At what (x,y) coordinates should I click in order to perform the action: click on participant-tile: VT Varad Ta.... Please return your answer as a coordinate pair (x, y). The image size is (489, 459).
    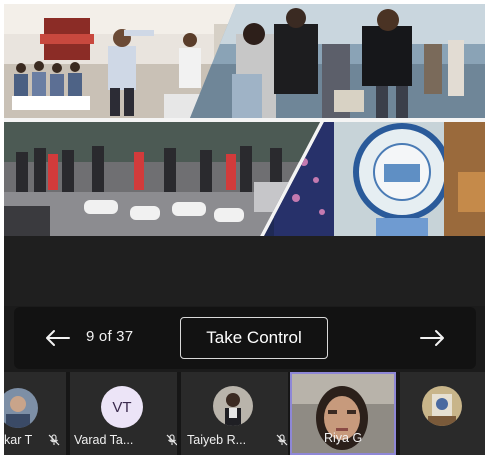
    Looking at the image, I should click on (123, 413).